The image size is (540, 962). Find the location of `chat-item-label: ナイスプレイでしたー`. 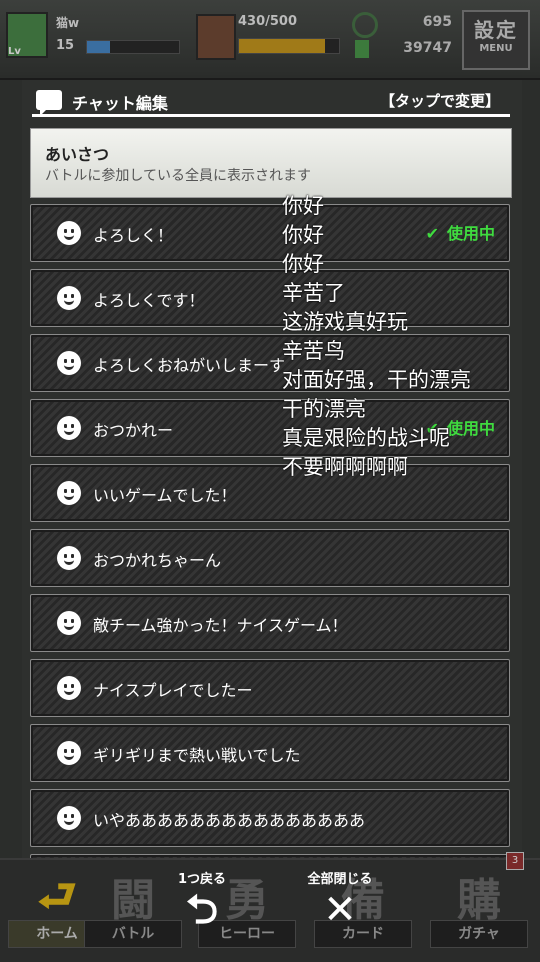

chat-item-label: ナイスプレイでしたー is located at coordinates (173, 690).